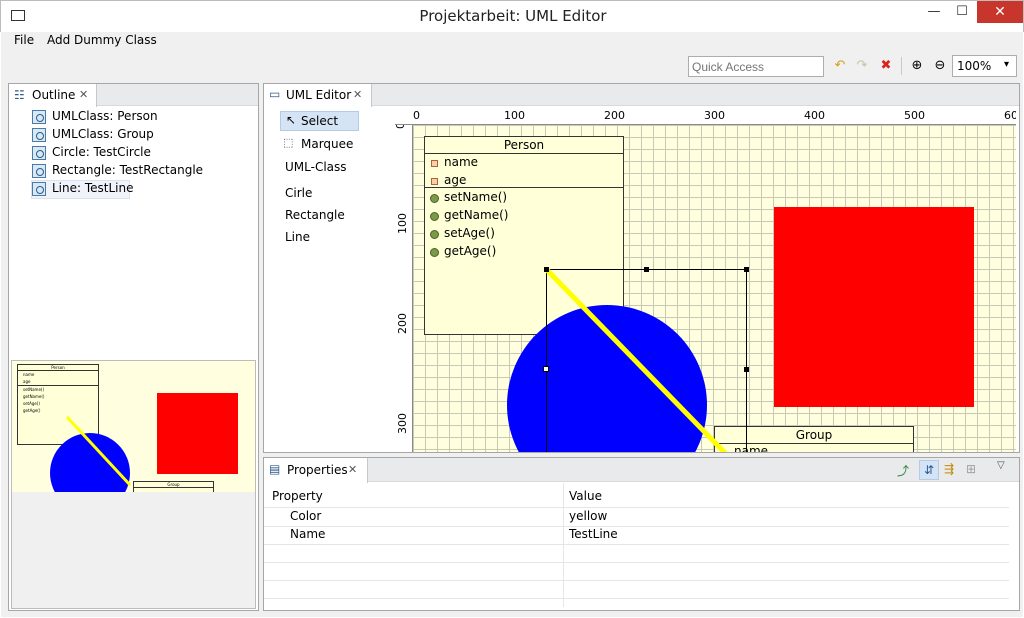 The width and height of the screenshot is (1024, 618). Describe the element at coordinates (636, 517) in the screenshot. I see `table-row: Color yellow` at that location.